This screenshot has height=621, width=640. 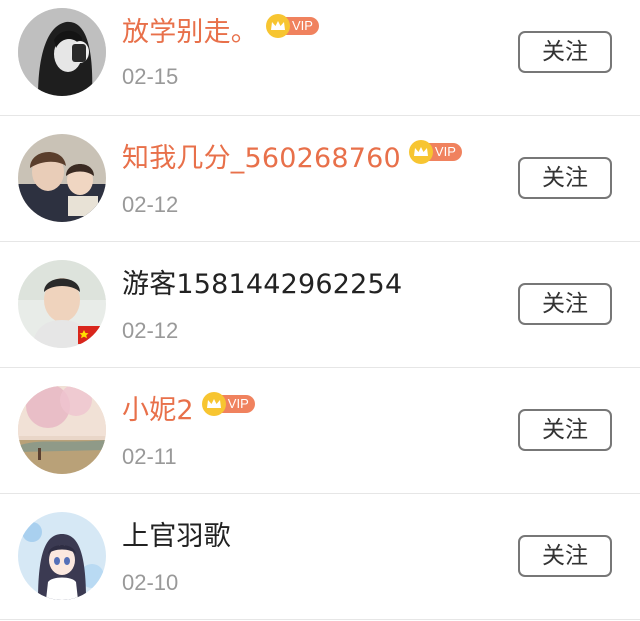 I want to click on user-name: 上官羽歌, so click(x=176, y=537).